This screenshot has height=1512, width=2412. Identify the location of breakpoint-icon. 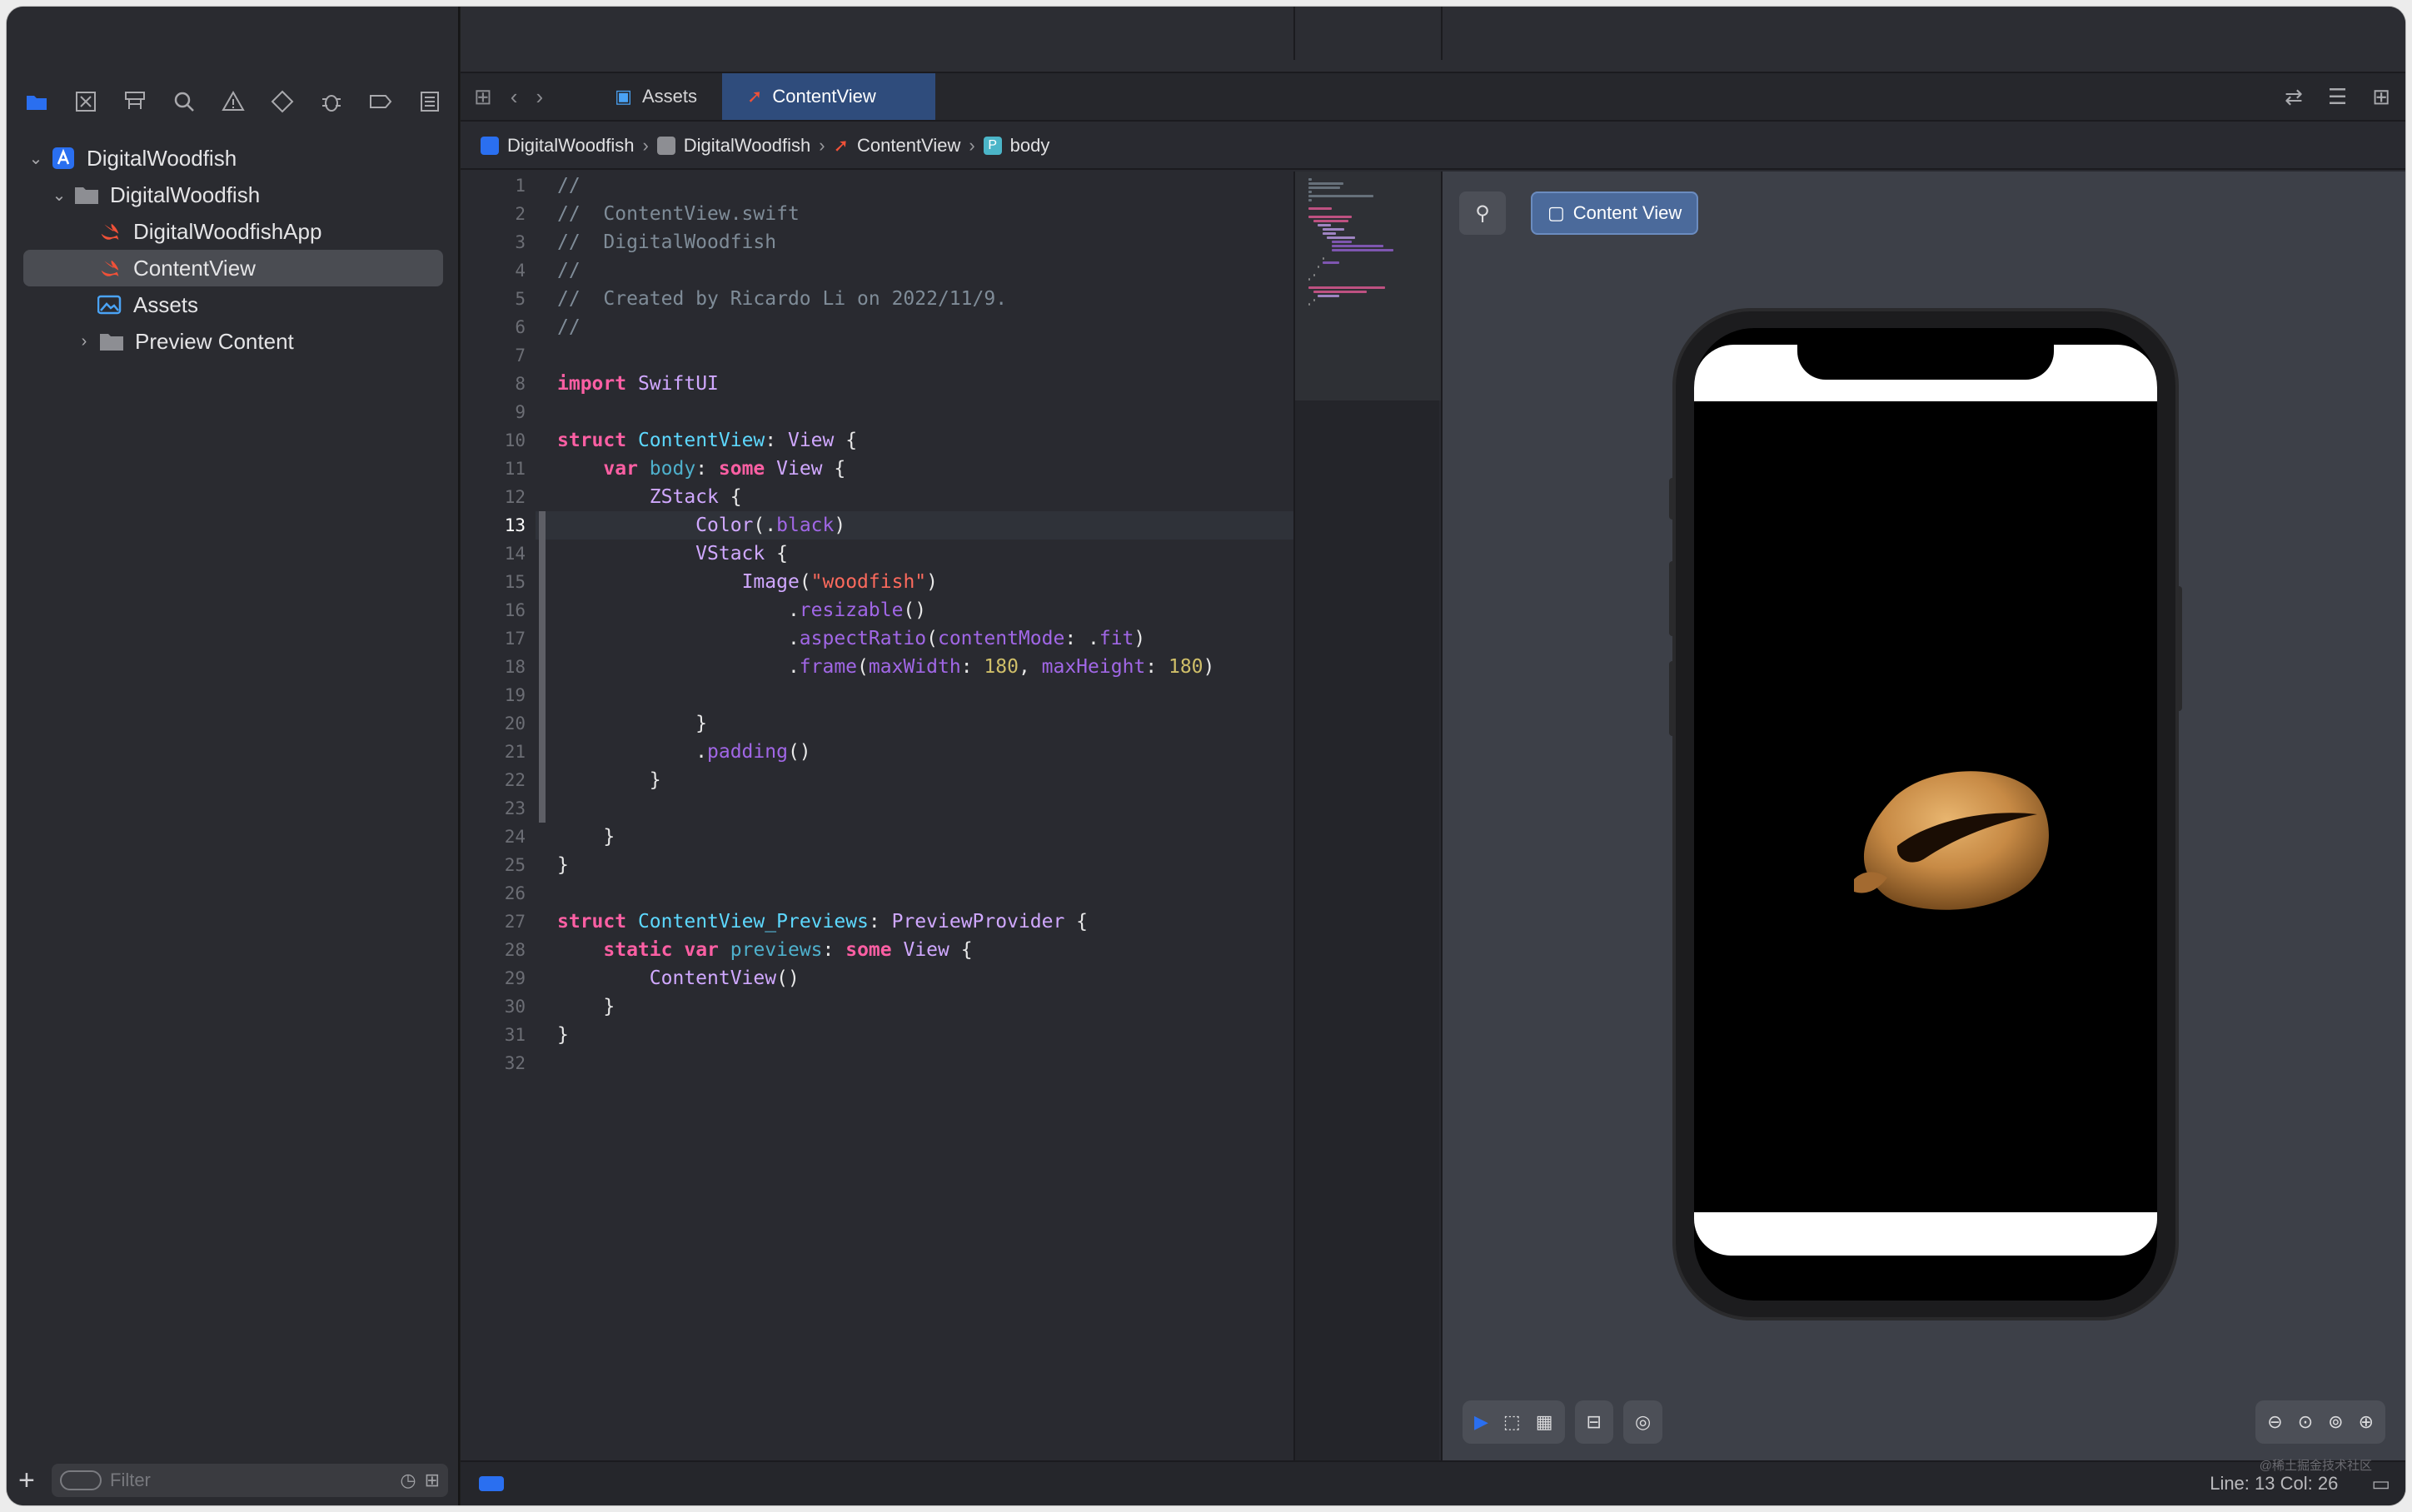
(381, 102).